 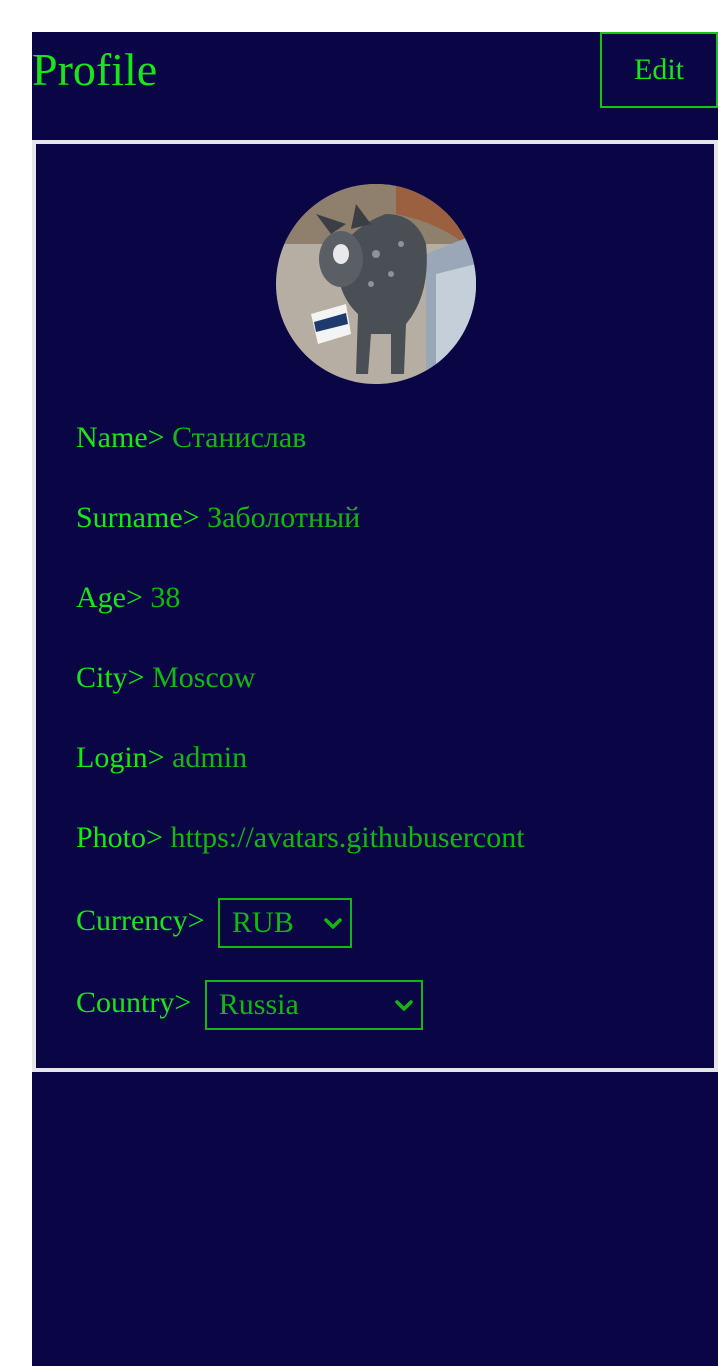 I want to click on field-login: Login> admin, so click(x=161, y=758).